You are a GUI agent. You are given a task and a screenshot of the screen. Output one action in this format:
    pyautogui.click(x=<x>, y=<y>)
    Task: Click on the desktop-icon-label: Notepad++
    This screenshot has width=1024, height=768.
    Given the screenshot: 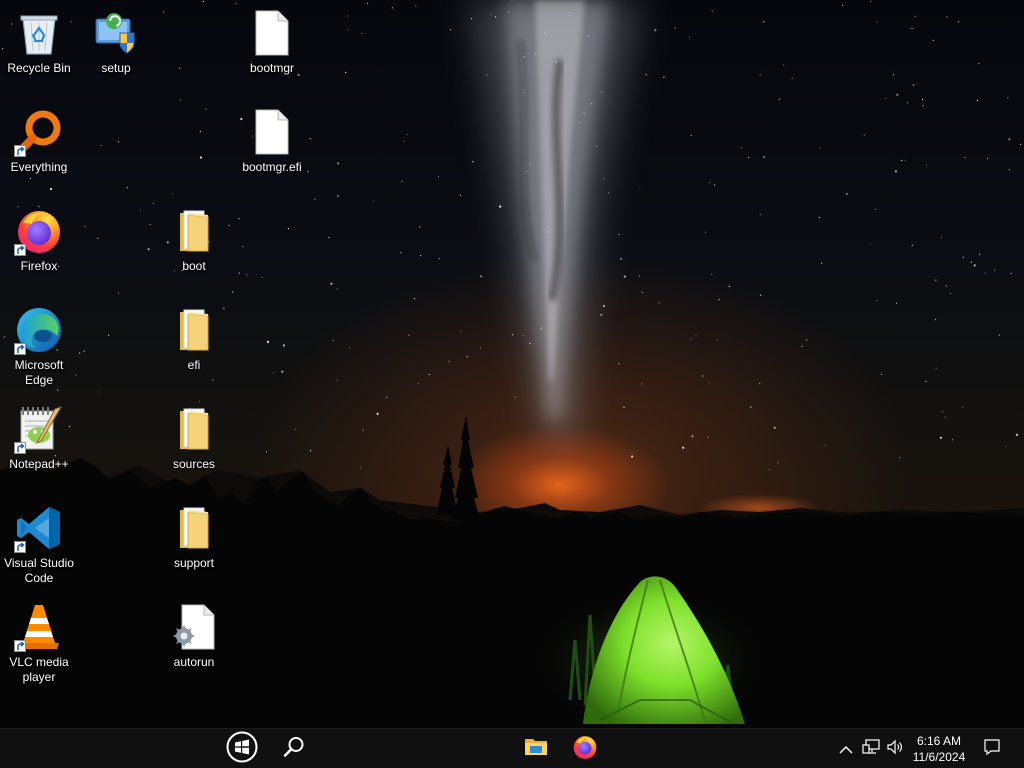 What is the action you would take?
    pyautogui.click(x=39, y=464)
    